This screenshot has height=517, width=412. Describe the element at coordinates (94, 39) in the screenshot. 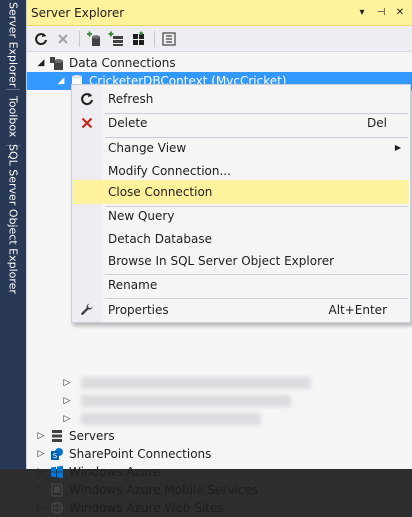

I see `connect-to-database-icon` at that location.